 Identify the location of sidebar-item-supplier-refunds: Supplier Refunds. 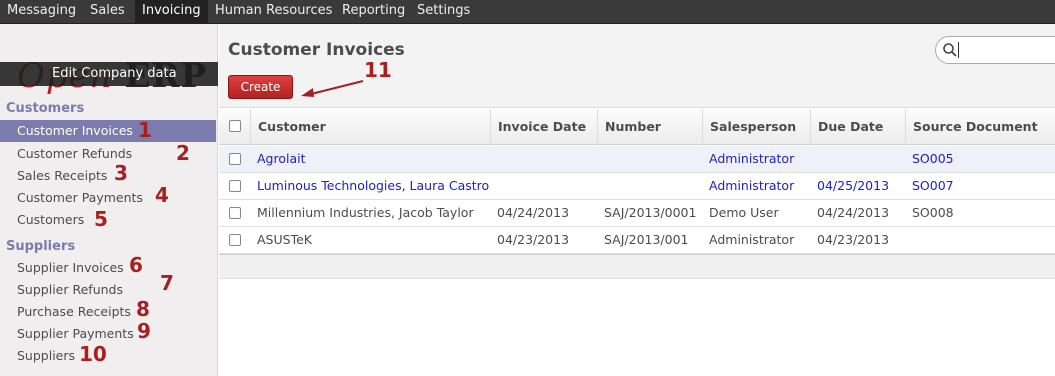
(108, 290).